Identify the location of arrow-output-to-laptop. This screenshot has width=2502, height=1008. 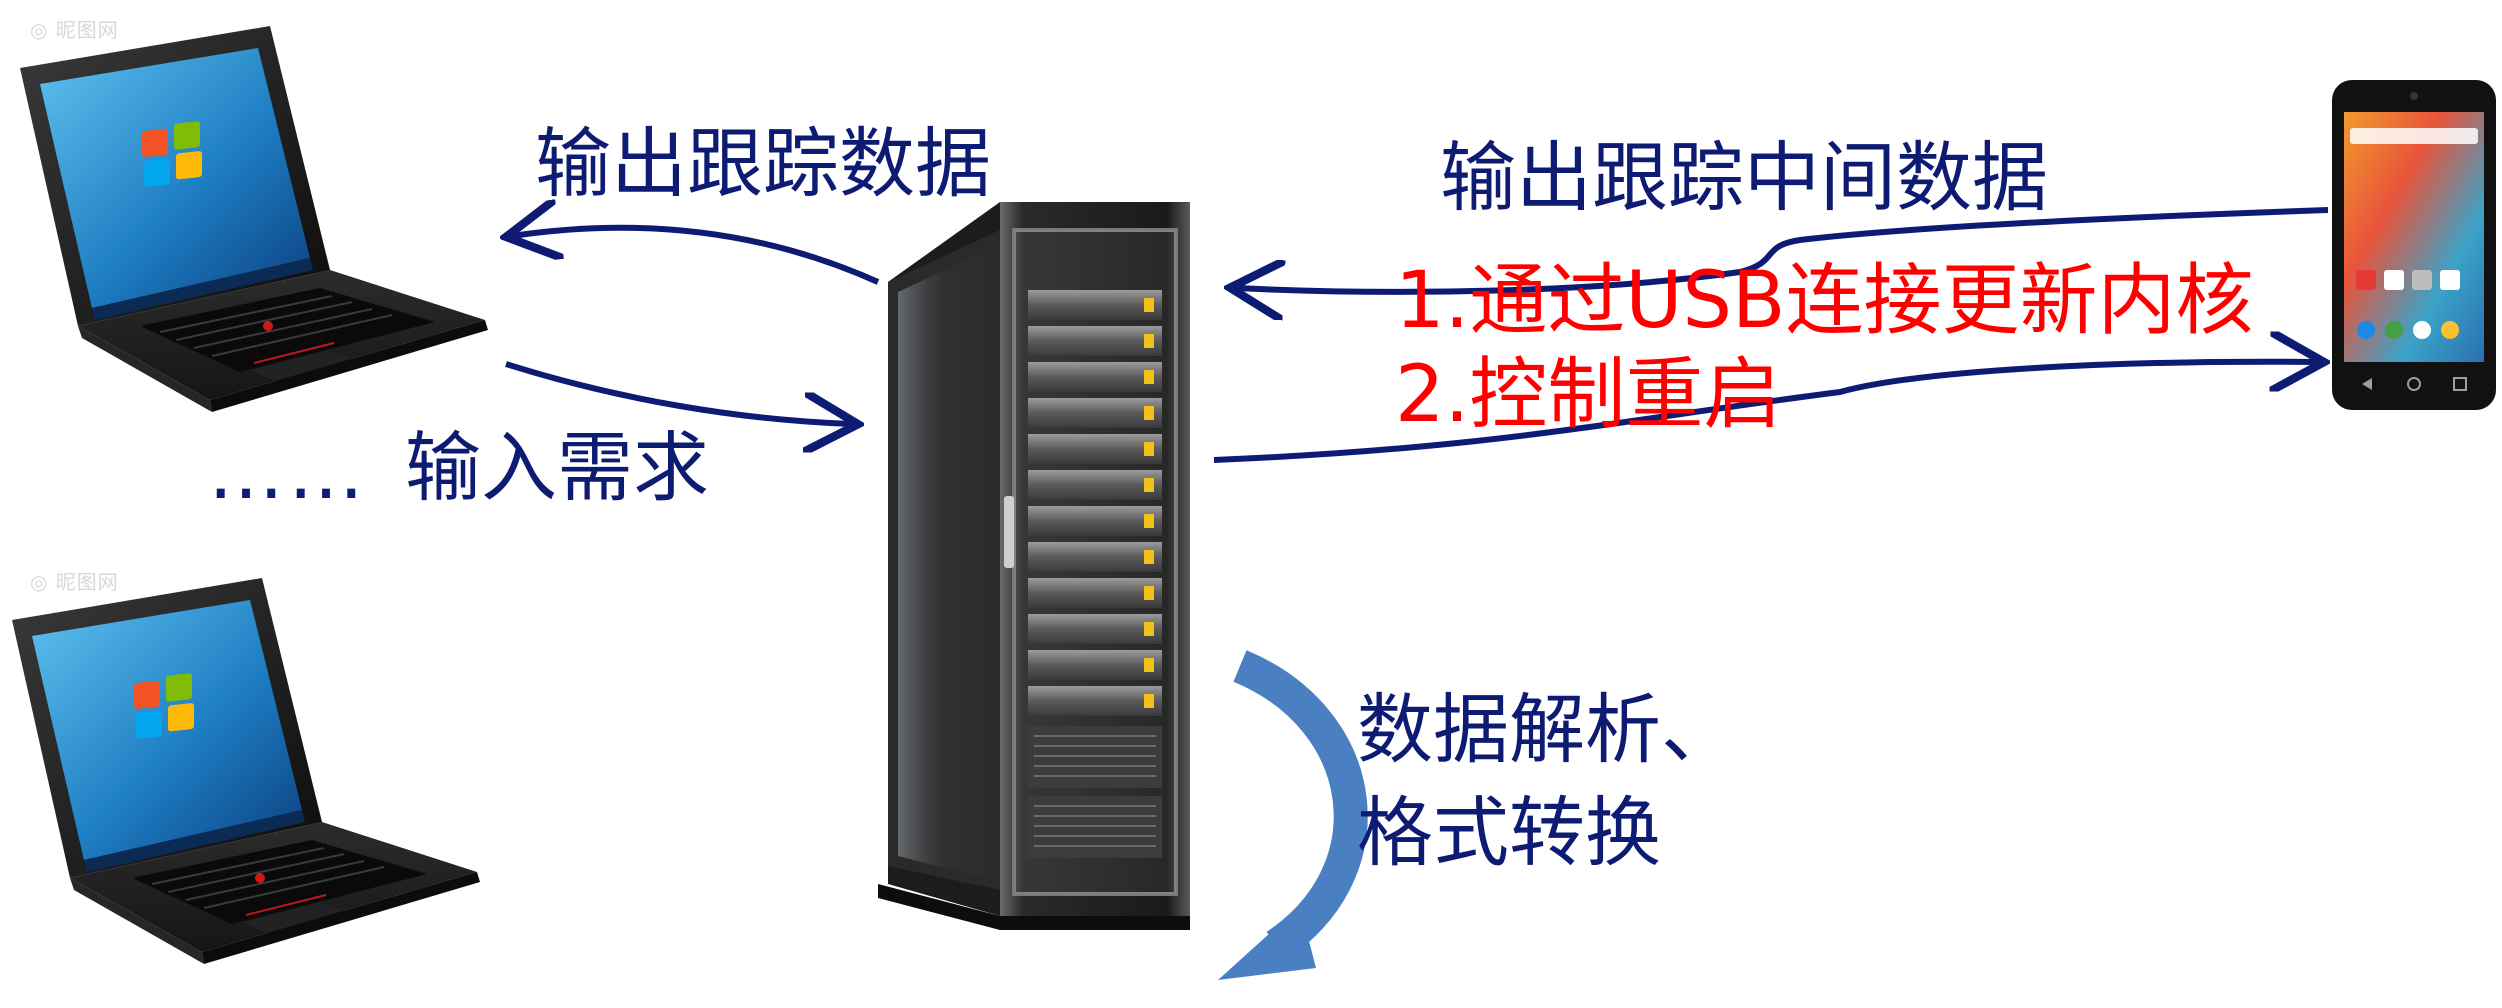
(696, 256).